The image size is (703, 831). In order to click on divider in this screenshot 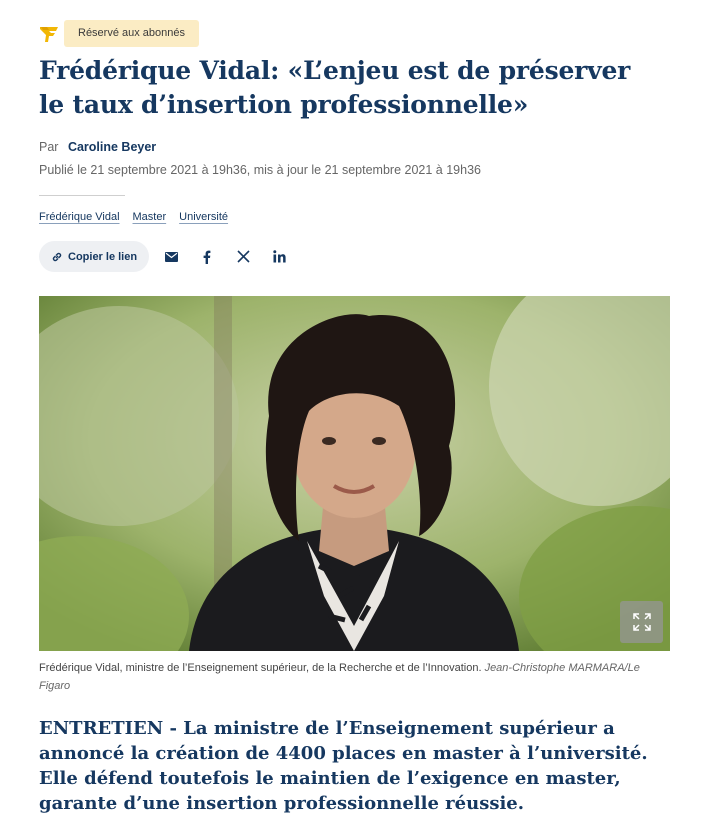, I will do `click(82, 195)`.